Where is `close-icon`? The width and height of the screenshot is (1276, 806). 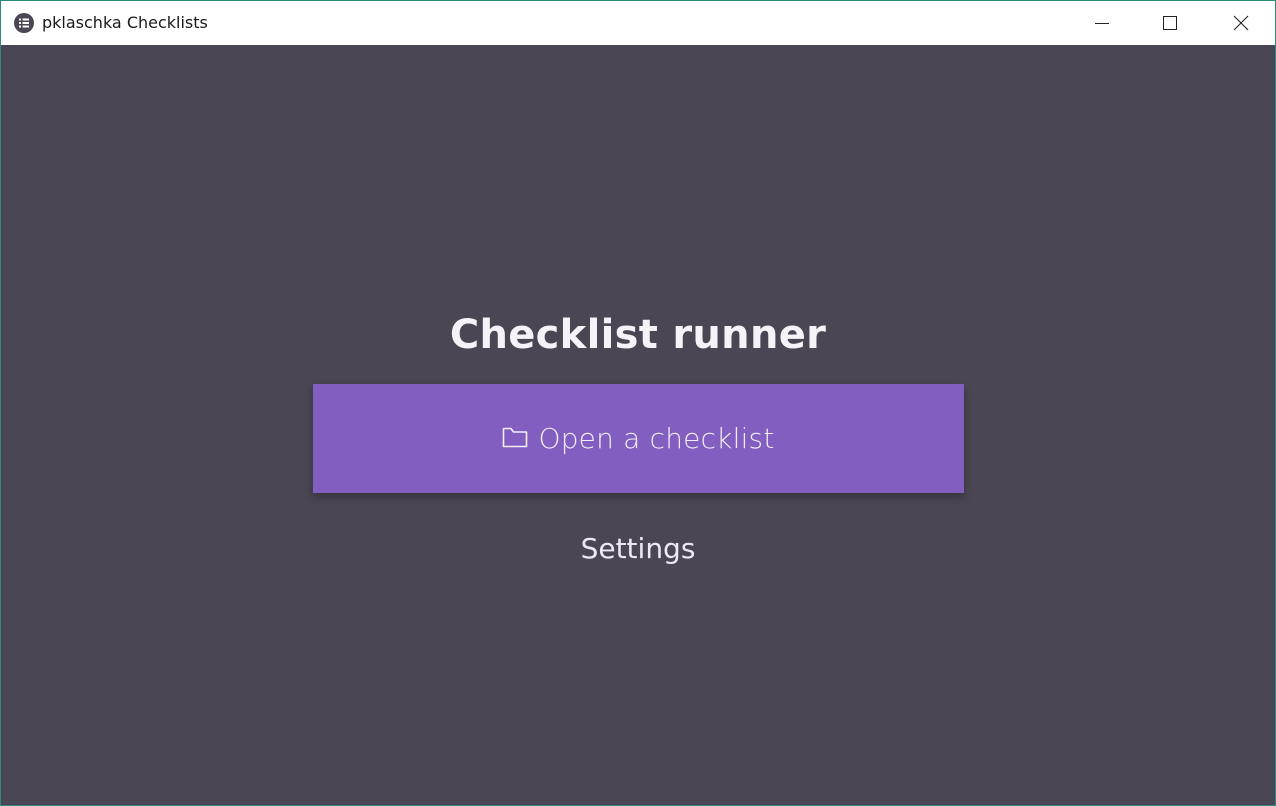 close-icon is located at coordinates (1241, 23).